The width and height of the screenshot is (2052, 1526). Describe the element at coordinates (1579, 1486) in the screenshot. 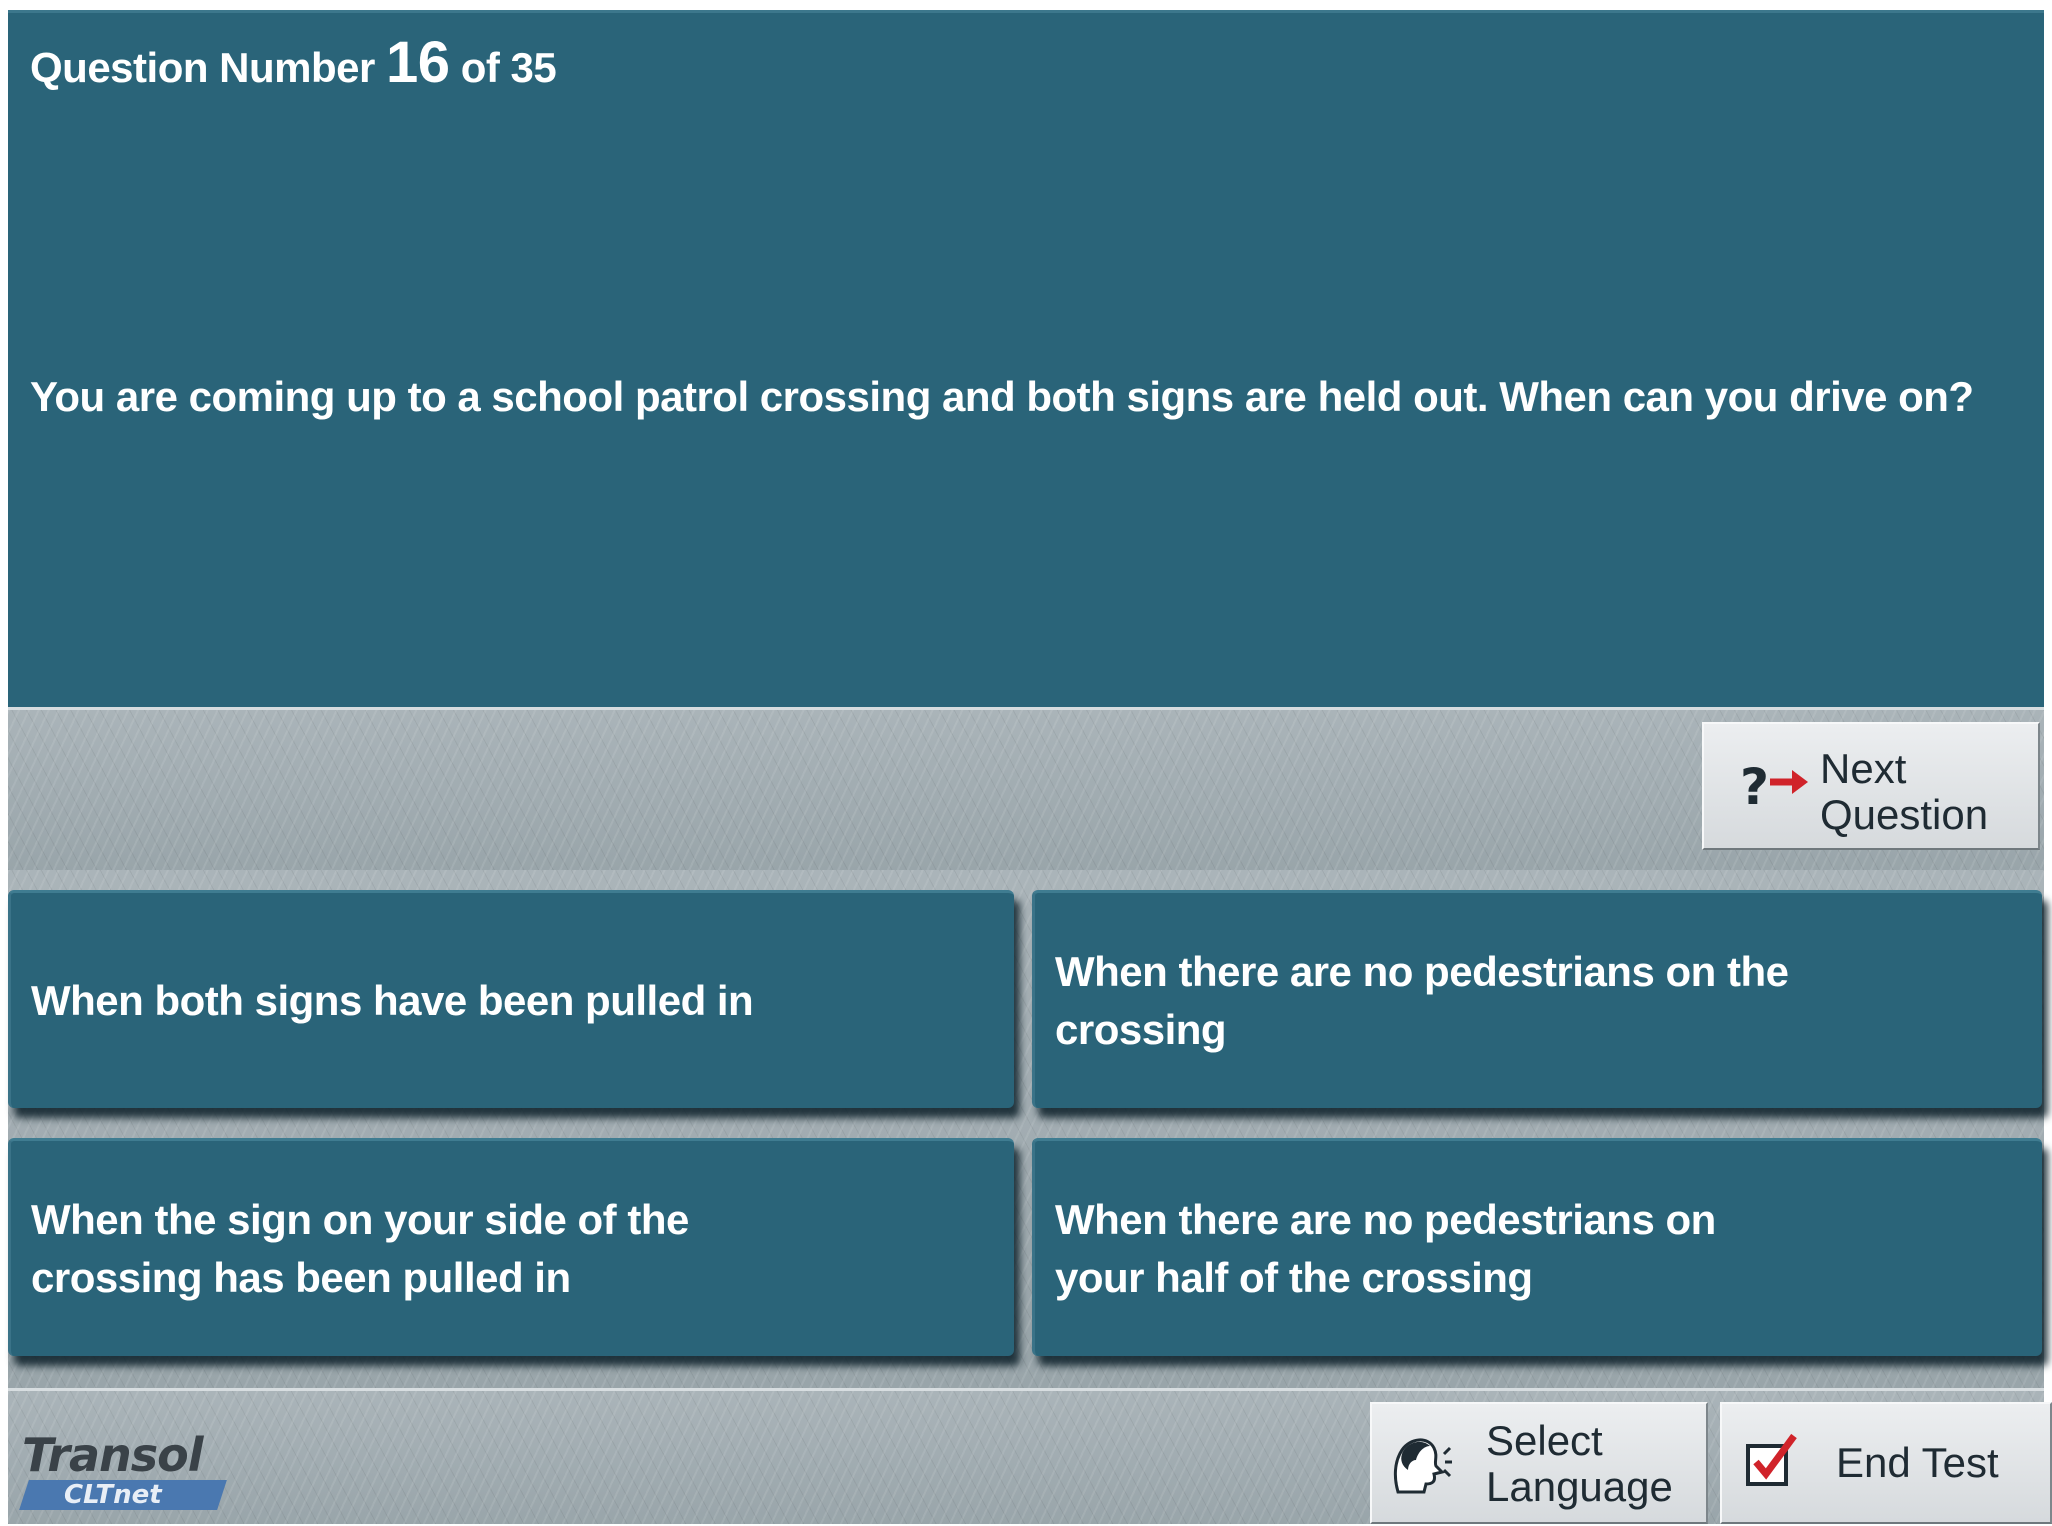

I see `select-language-label-line2: Language` at that location.